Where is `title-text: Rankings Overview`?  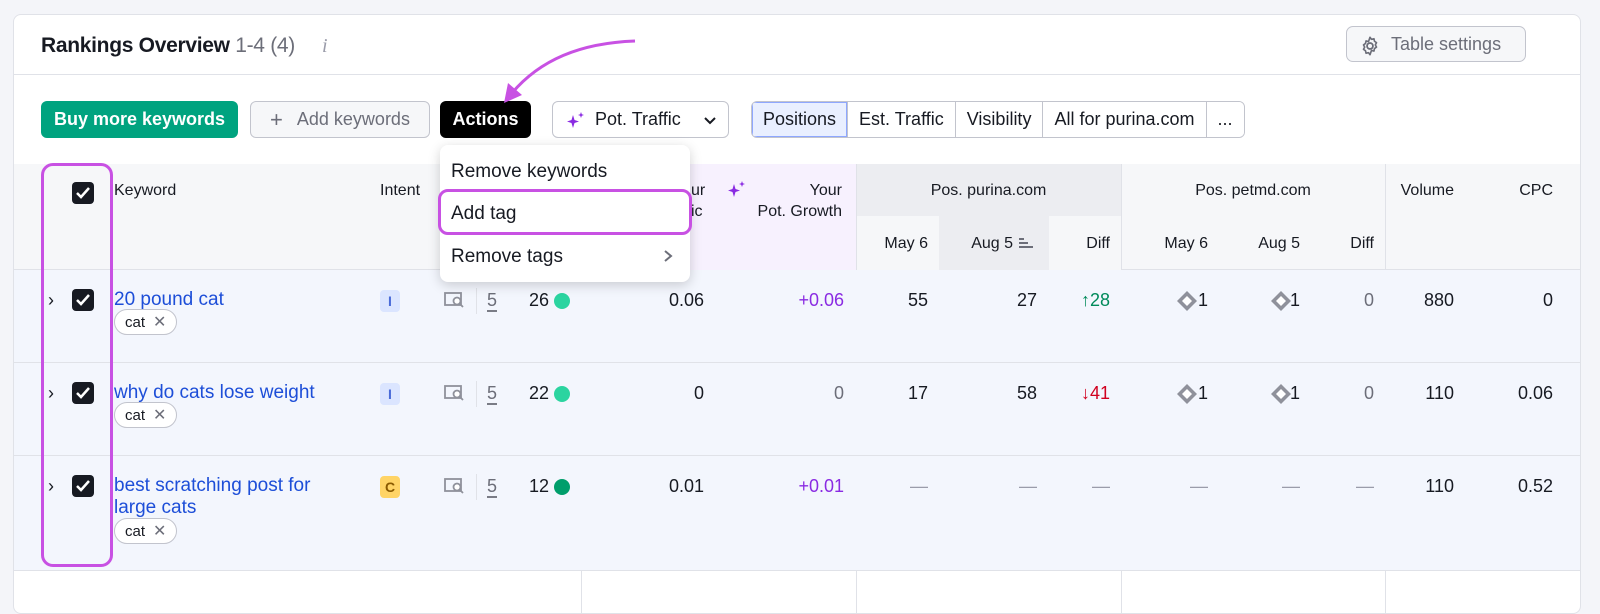 title-text: Rankings Overview is located at coordinates (135, 45).